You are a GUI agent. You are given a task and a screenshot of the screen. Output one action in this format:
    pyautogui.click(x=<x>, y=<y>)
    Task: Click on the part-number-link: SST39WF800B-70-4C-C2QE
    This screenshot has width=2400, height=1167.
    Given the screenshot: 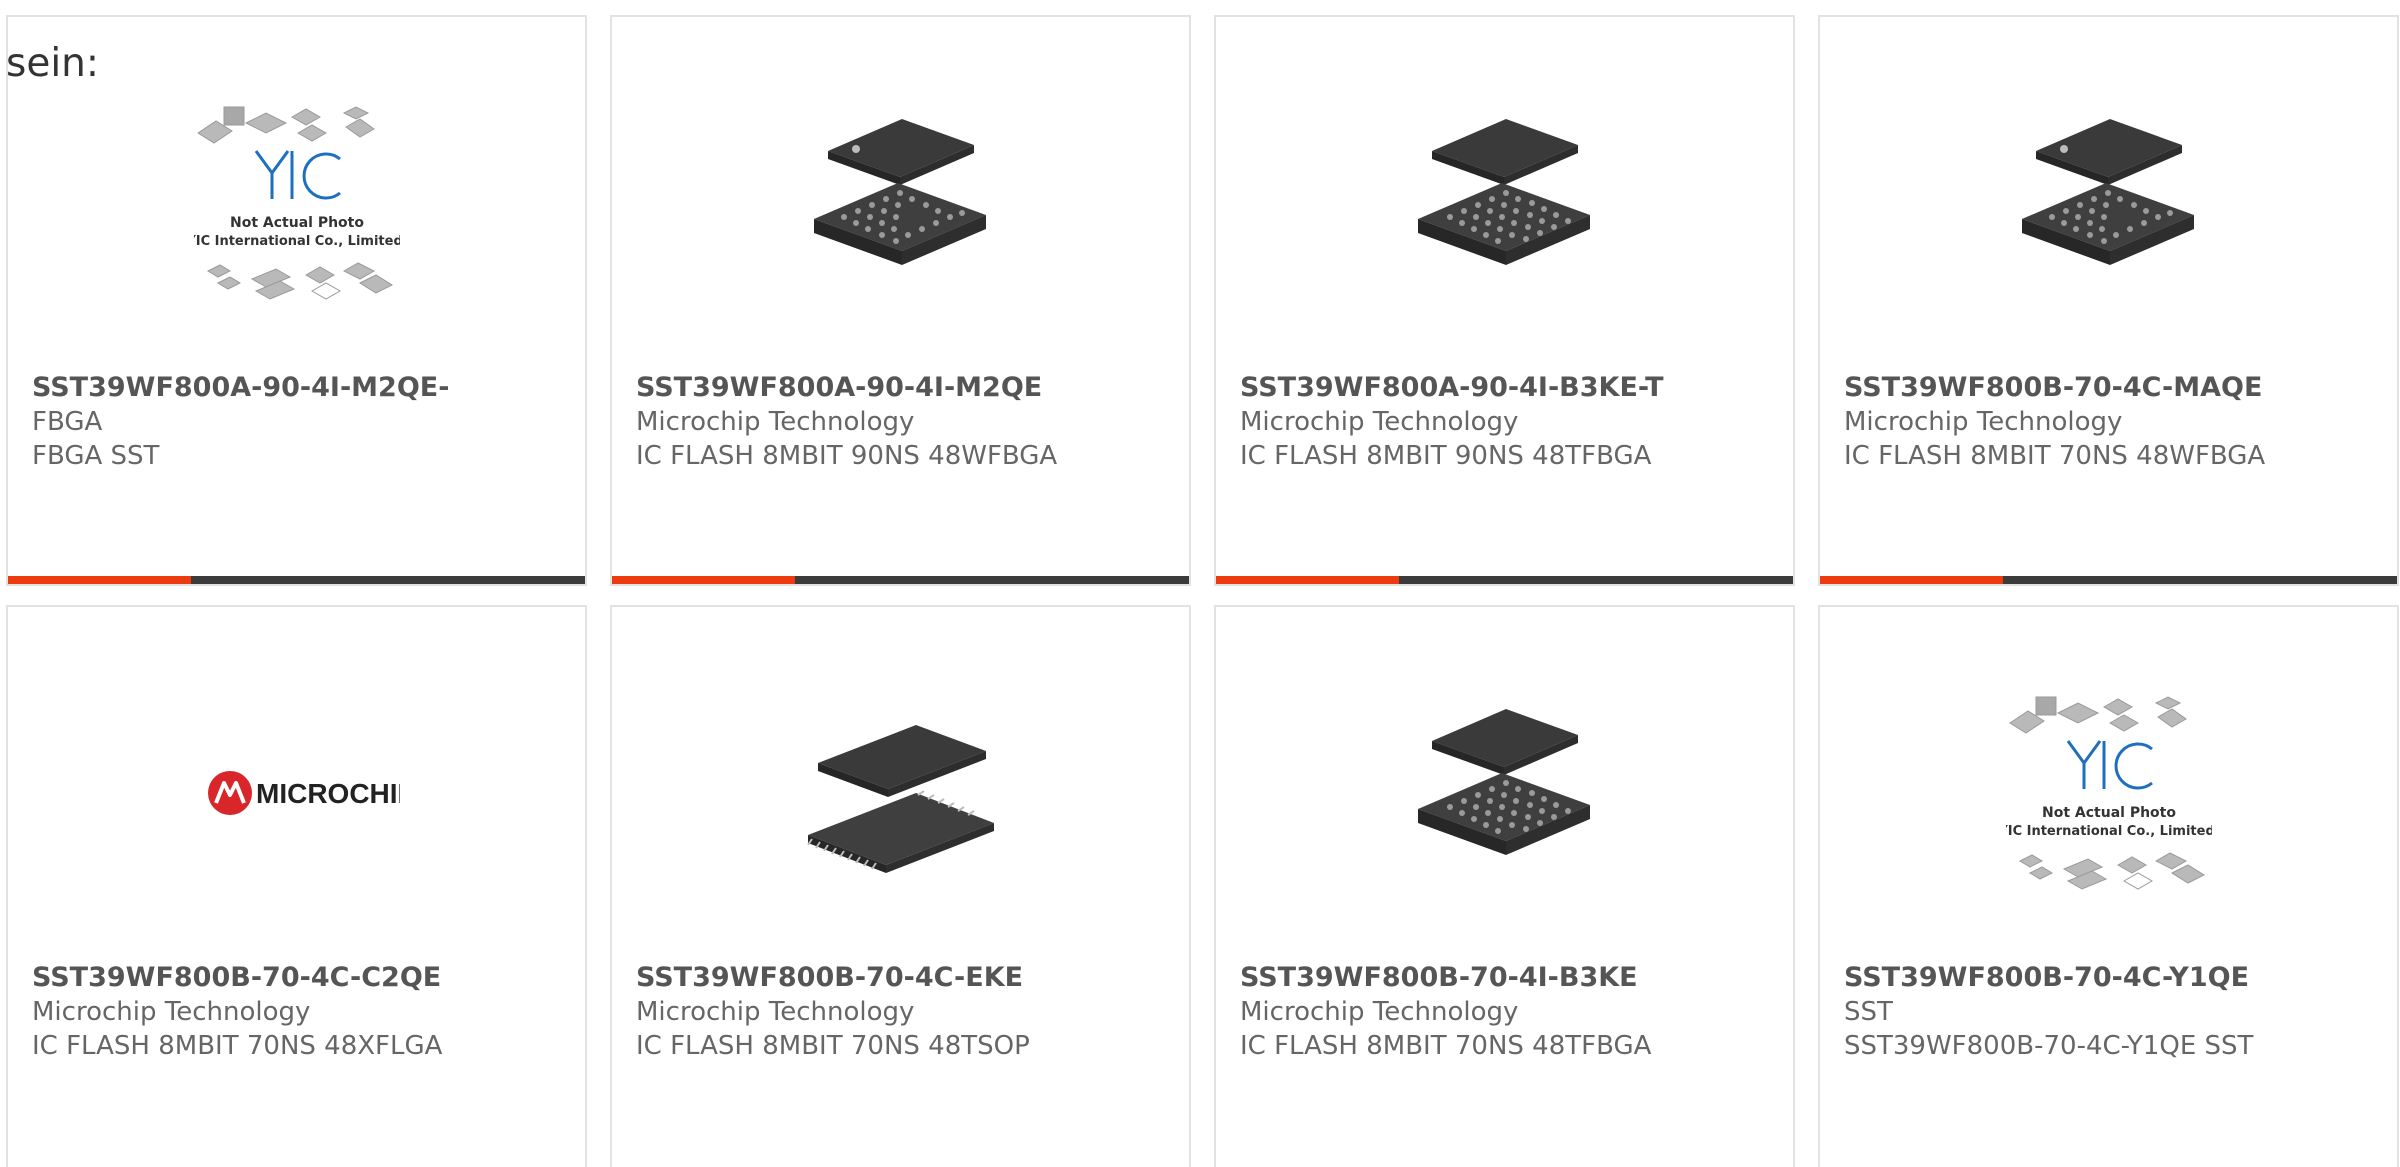 What is the action you would take?
    pyautogui.click(x=302, y=978)
    